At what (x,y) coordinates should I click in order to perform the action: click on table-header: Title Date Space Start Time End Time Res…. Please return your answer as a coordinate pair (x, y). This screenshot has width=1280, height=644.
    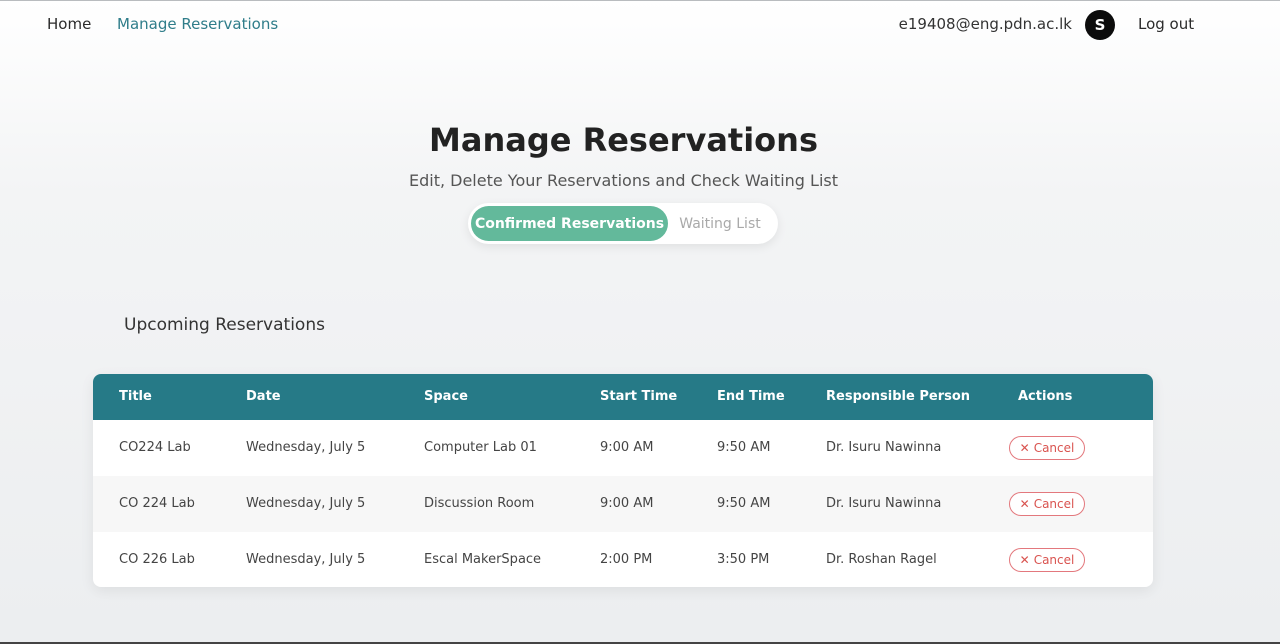
    Looking at the image, I should click on (623, 397).